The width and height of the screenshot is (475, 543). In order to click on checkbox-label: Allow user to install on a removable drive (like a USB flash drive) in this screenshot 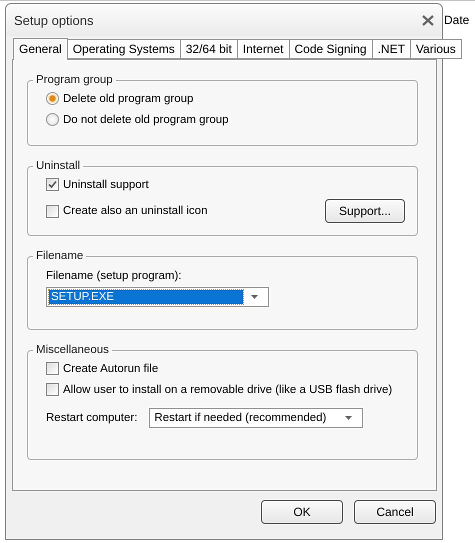, I will do `click(227, 390)`.